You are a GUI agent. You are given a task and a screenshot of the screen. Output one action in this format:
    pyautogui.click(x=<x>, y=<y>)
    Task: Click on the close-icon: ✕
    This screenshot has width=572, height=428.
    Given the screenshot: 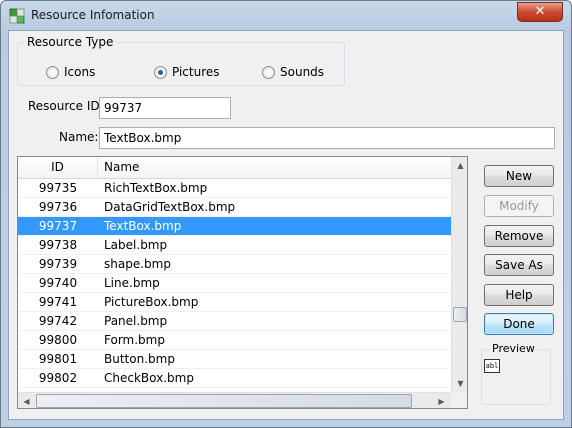 What is the action you would take?
    pyautogui.click(x=540, y=11)
    